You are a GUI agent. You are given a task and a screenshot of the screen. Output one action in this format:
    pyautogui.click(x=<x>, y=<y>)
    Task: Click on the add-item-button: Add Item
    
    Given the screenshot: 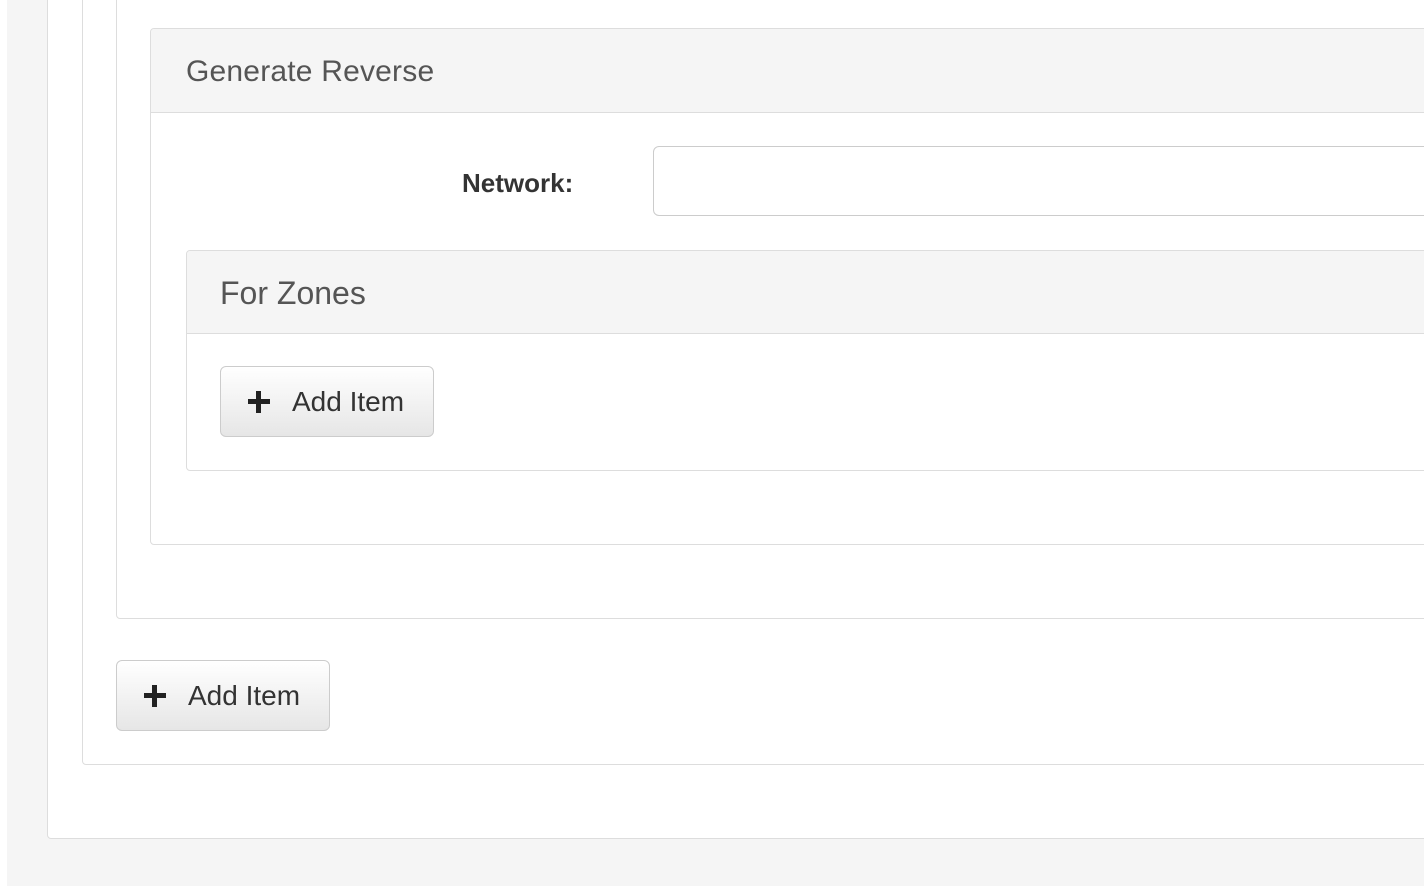 What is the action you would take?
    pyautogui.click(x=223, y=695)
    